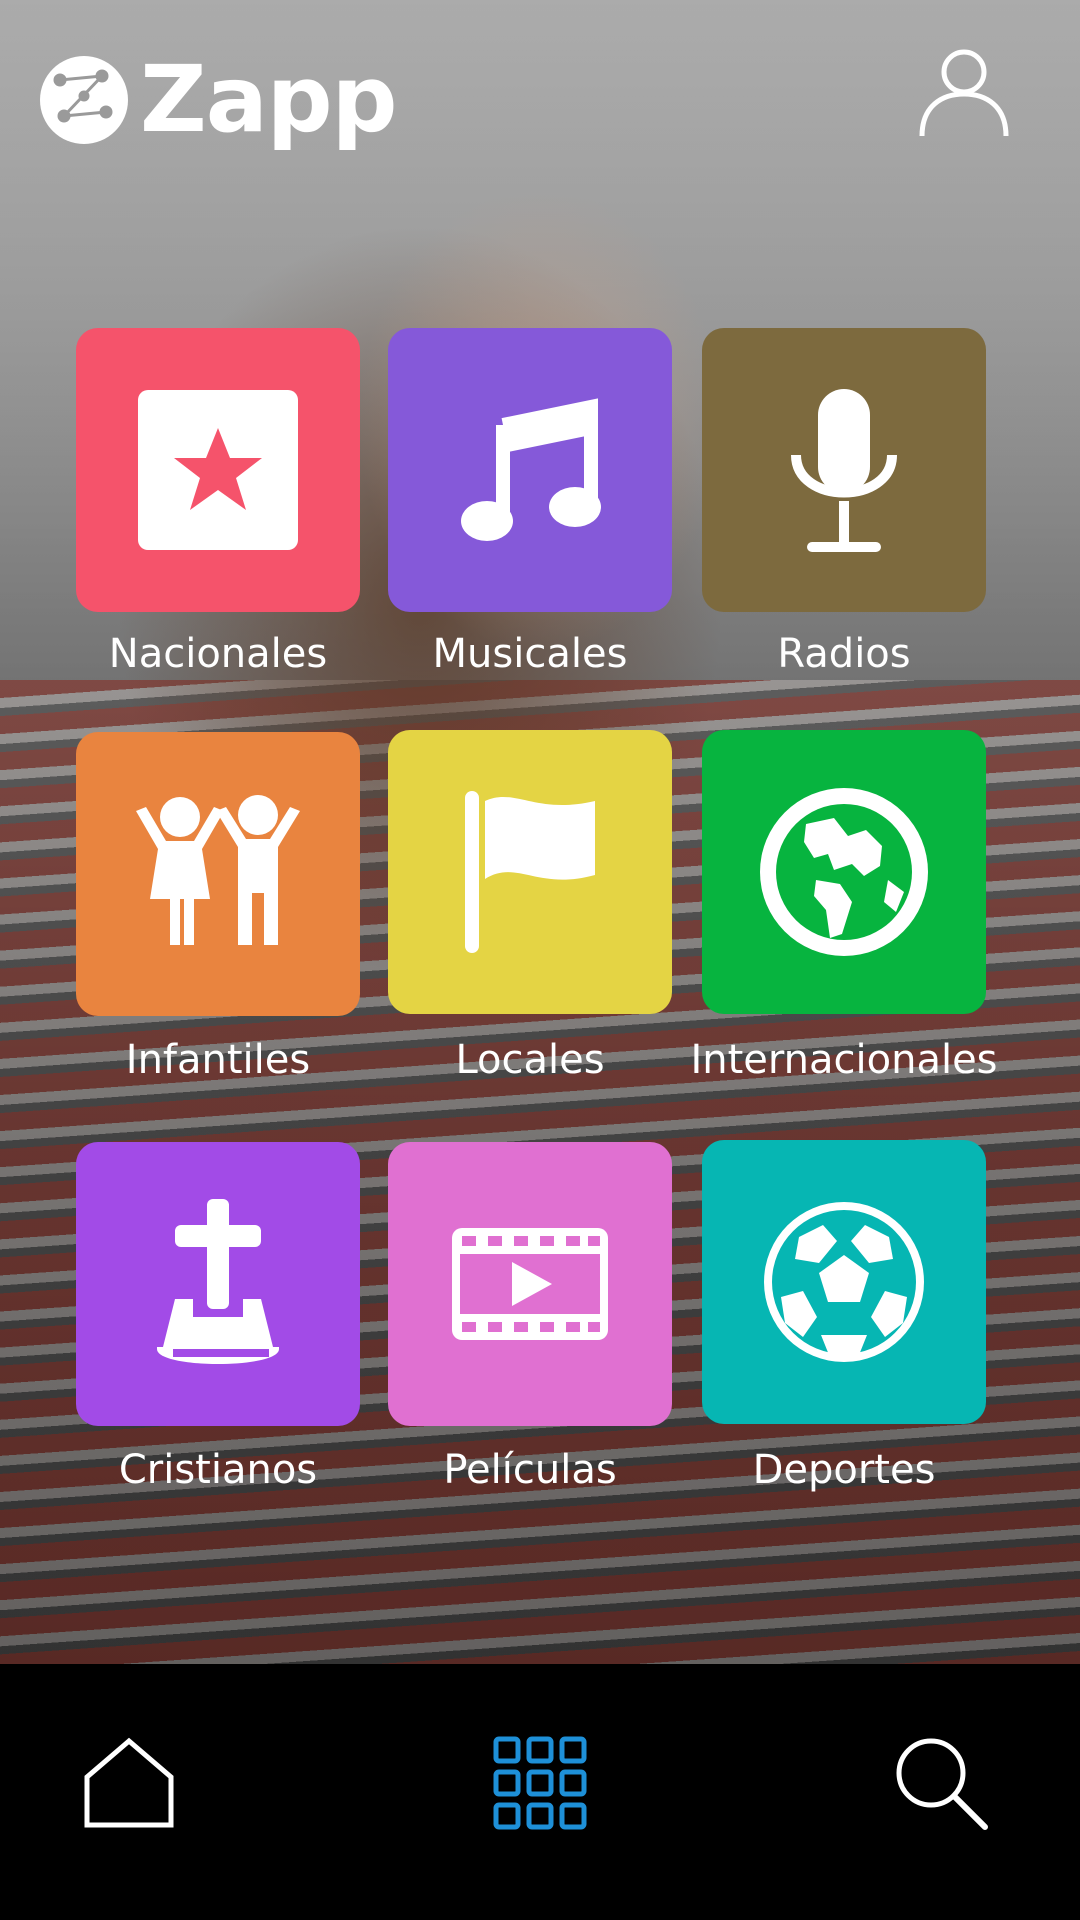  I want to click on user-icon, so click(964, 93).